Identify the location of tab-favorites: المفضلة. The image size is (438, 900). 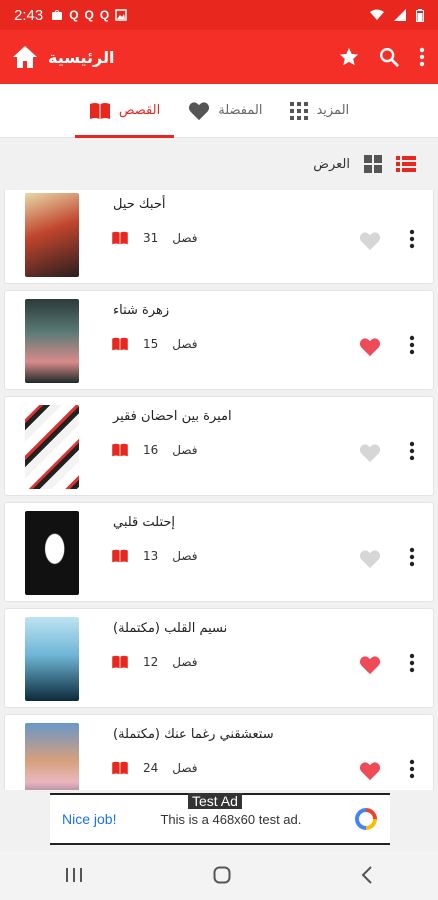
(225, 111).